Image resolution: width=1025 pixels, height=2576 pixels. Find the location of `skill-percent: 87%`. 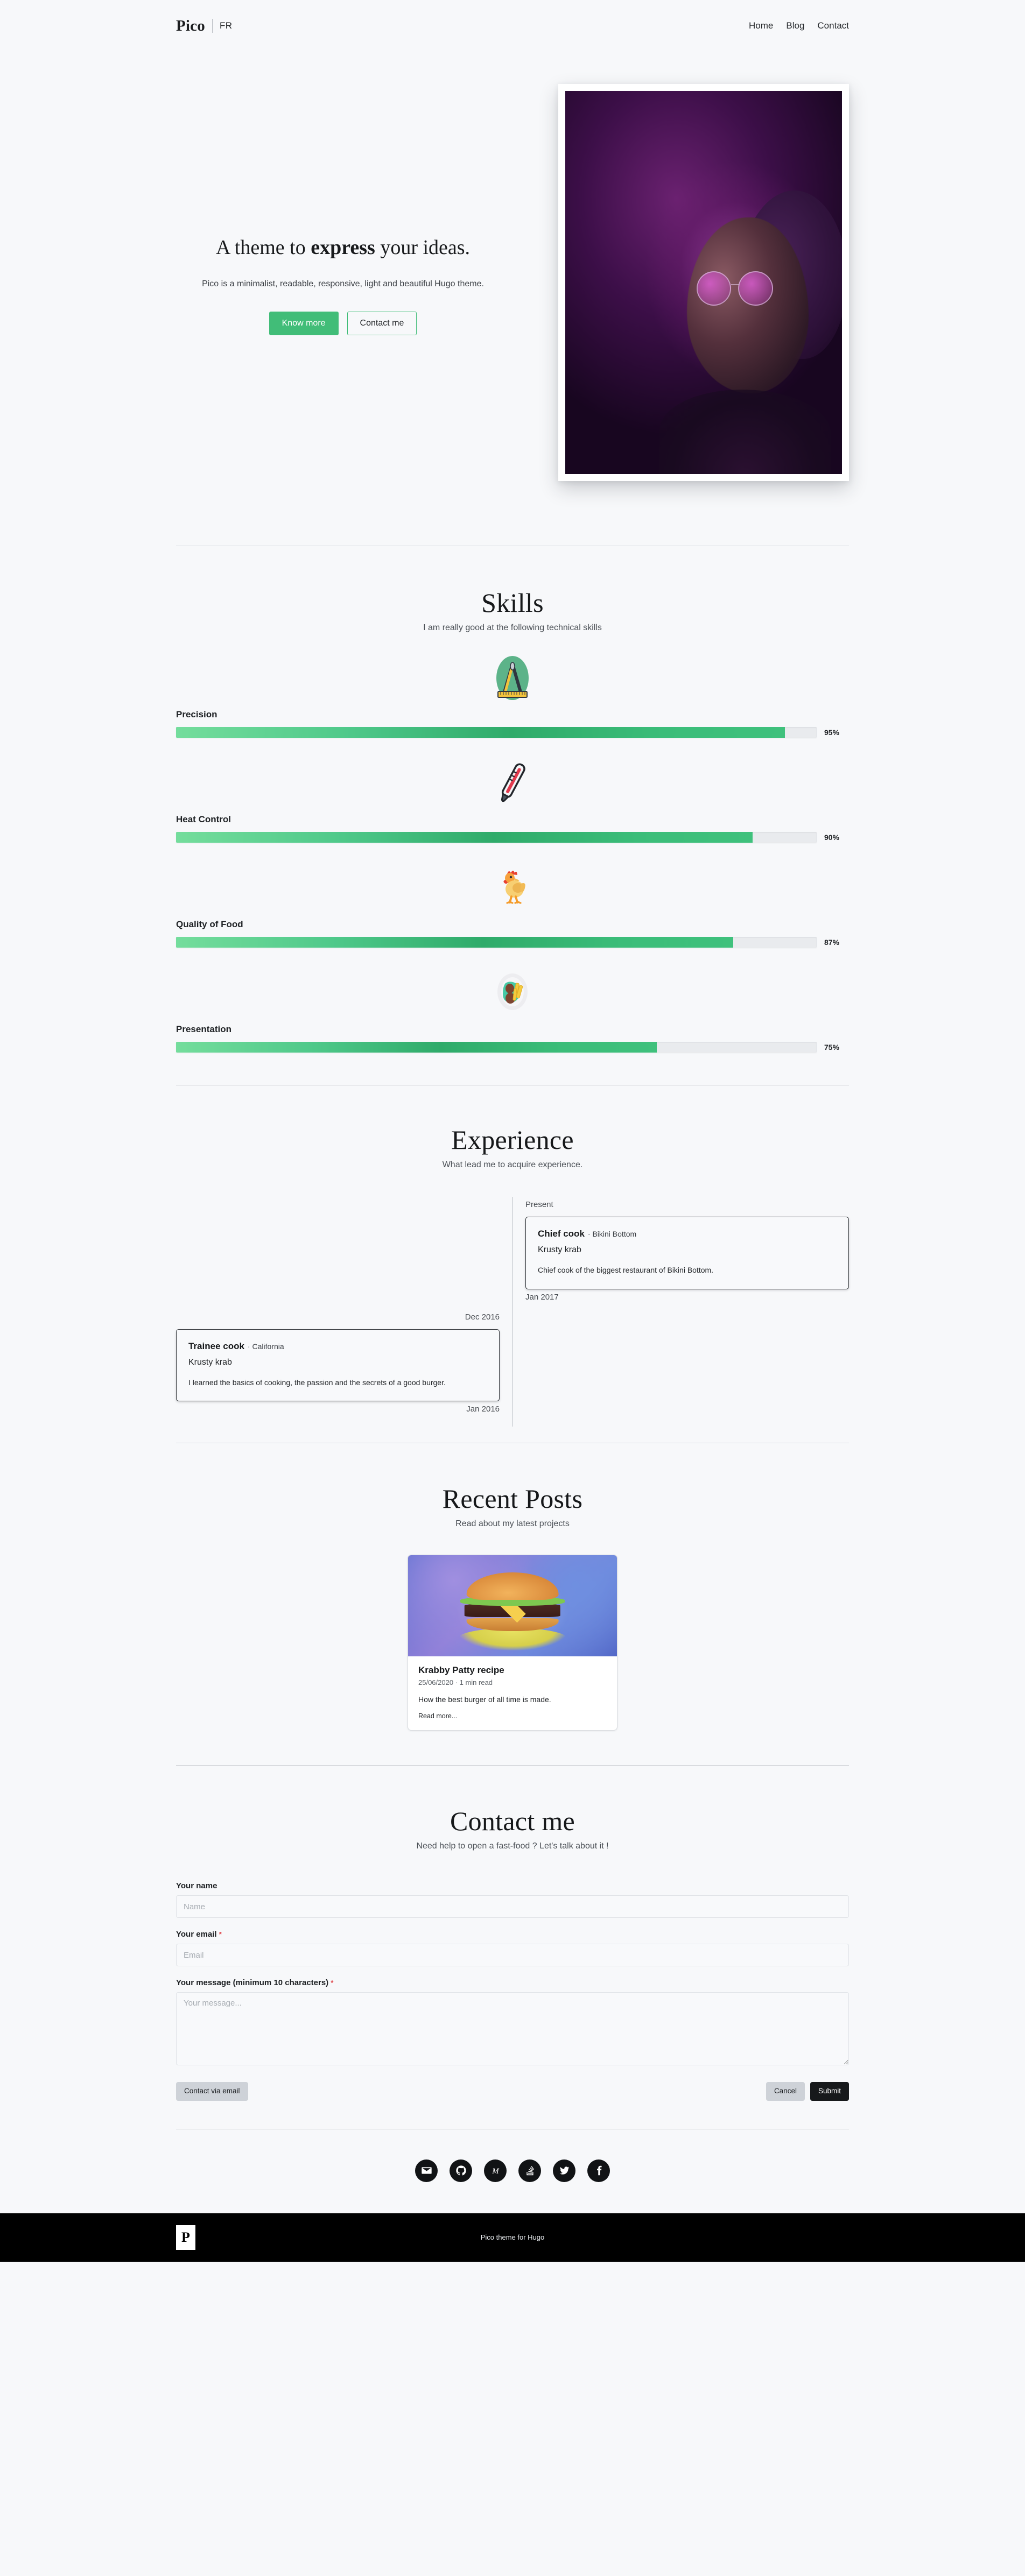

skill-percent: 87% is located at coordinates (832, 942).